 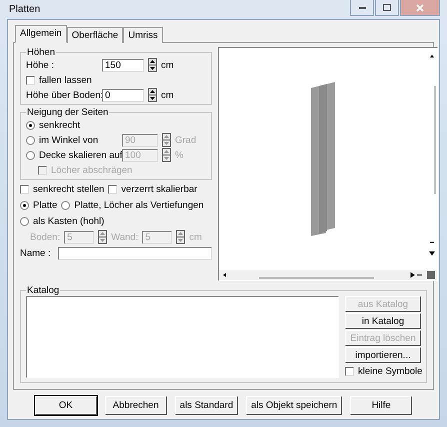 I want to click on dialog-button: Hilfe, so click(x=381, y=405).